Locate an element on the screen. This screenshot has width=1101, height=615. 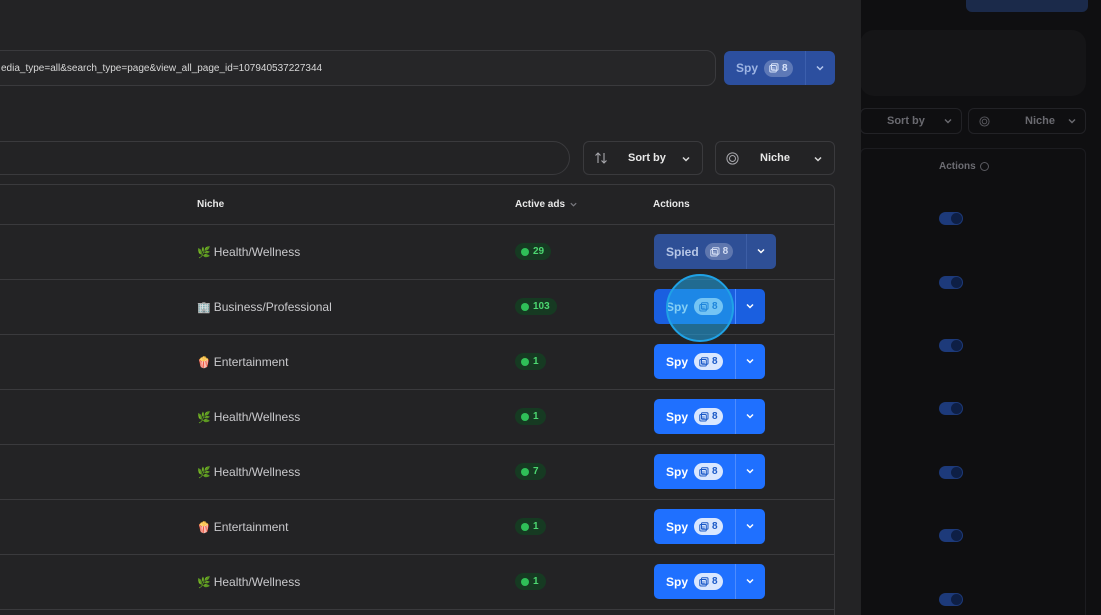
header-actions: Actions is located at coordinates (671, 204).